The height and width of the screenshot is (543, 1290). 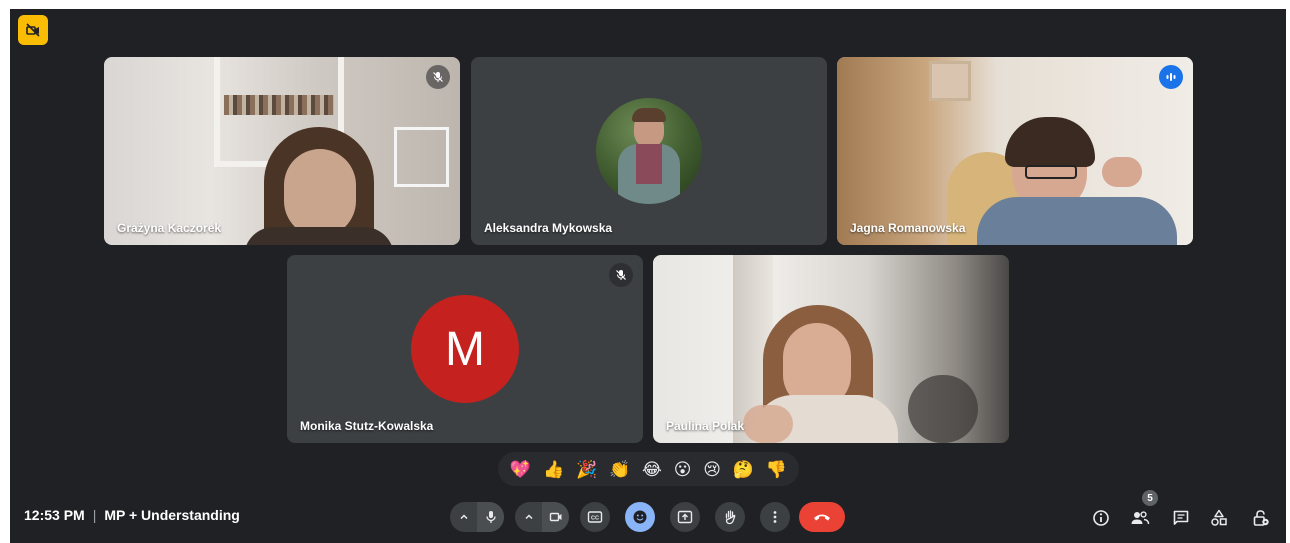 What do you see at coordinates (367, 426) in the screenshot?
I see `participant-name: Monika Stutz-Kowalska` at bounding box center [367, 426].